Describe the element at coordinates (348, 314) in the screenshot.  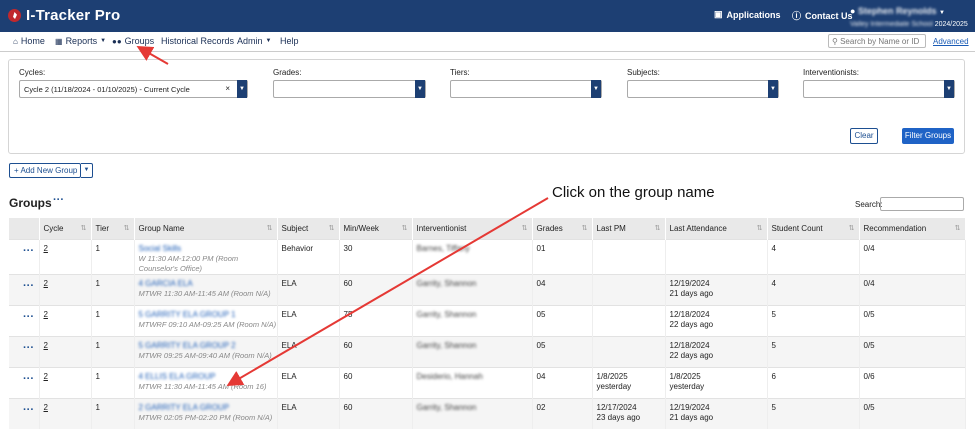
I see `min-week-value: 75` at that location.